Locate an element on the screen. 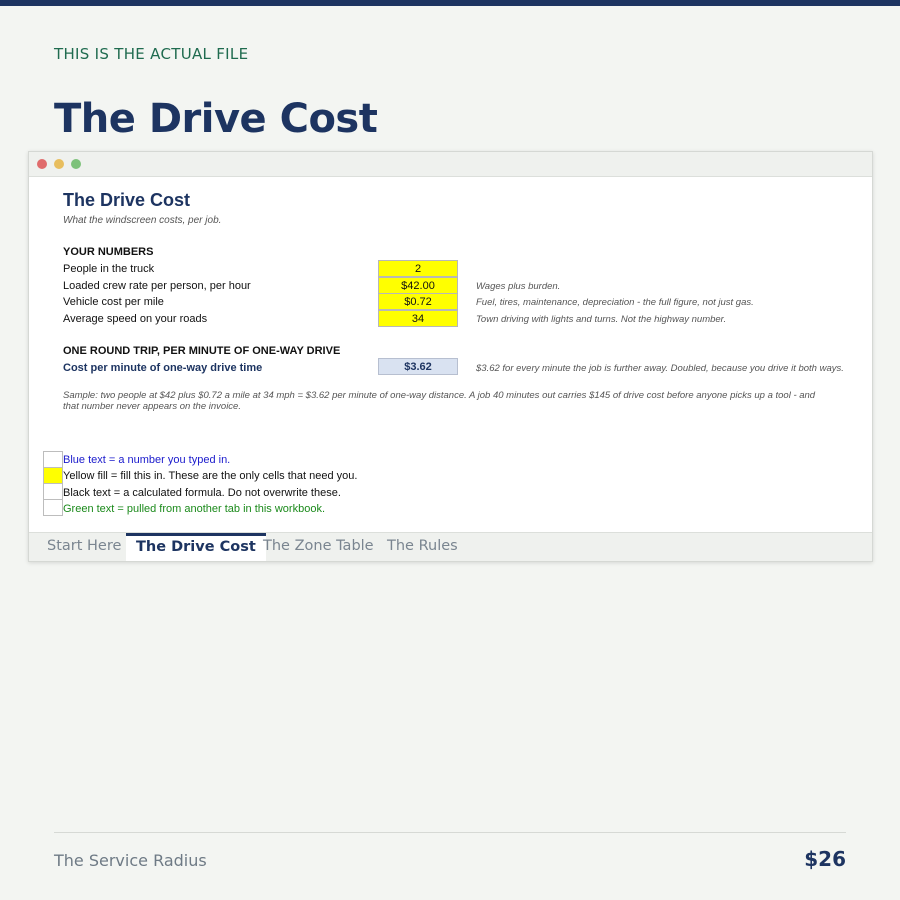 The image size is (900, 900). tab-the-drive-cost: The Drive Cost is located at coordinates (196, 547).